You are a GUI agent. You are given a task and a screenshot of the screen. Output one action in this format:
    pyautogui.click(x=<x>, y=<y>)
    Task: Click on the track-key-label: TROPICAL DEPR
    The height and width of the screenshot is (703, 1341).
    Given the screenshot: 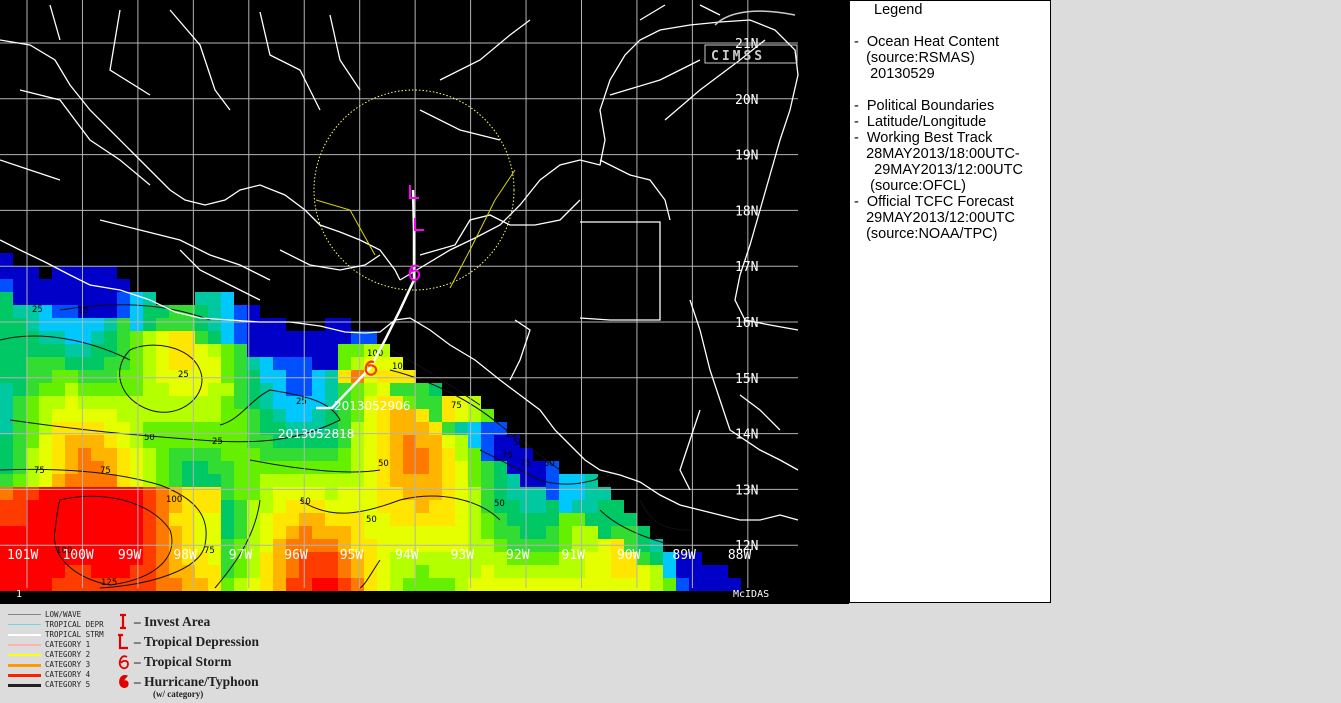 What is the action you would take?
    pyautogui.click(x=74, y=624)
    